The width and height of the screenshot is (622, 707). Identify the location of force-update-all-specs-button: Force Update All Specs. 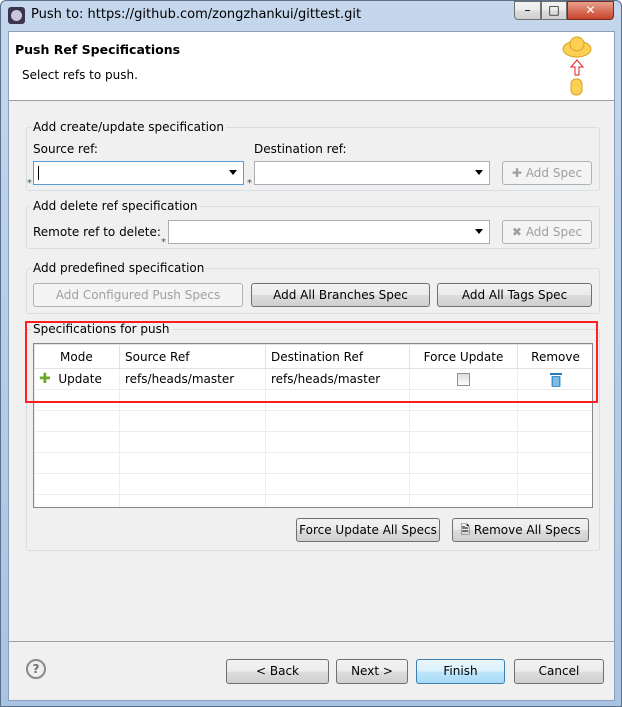
(368, 530).